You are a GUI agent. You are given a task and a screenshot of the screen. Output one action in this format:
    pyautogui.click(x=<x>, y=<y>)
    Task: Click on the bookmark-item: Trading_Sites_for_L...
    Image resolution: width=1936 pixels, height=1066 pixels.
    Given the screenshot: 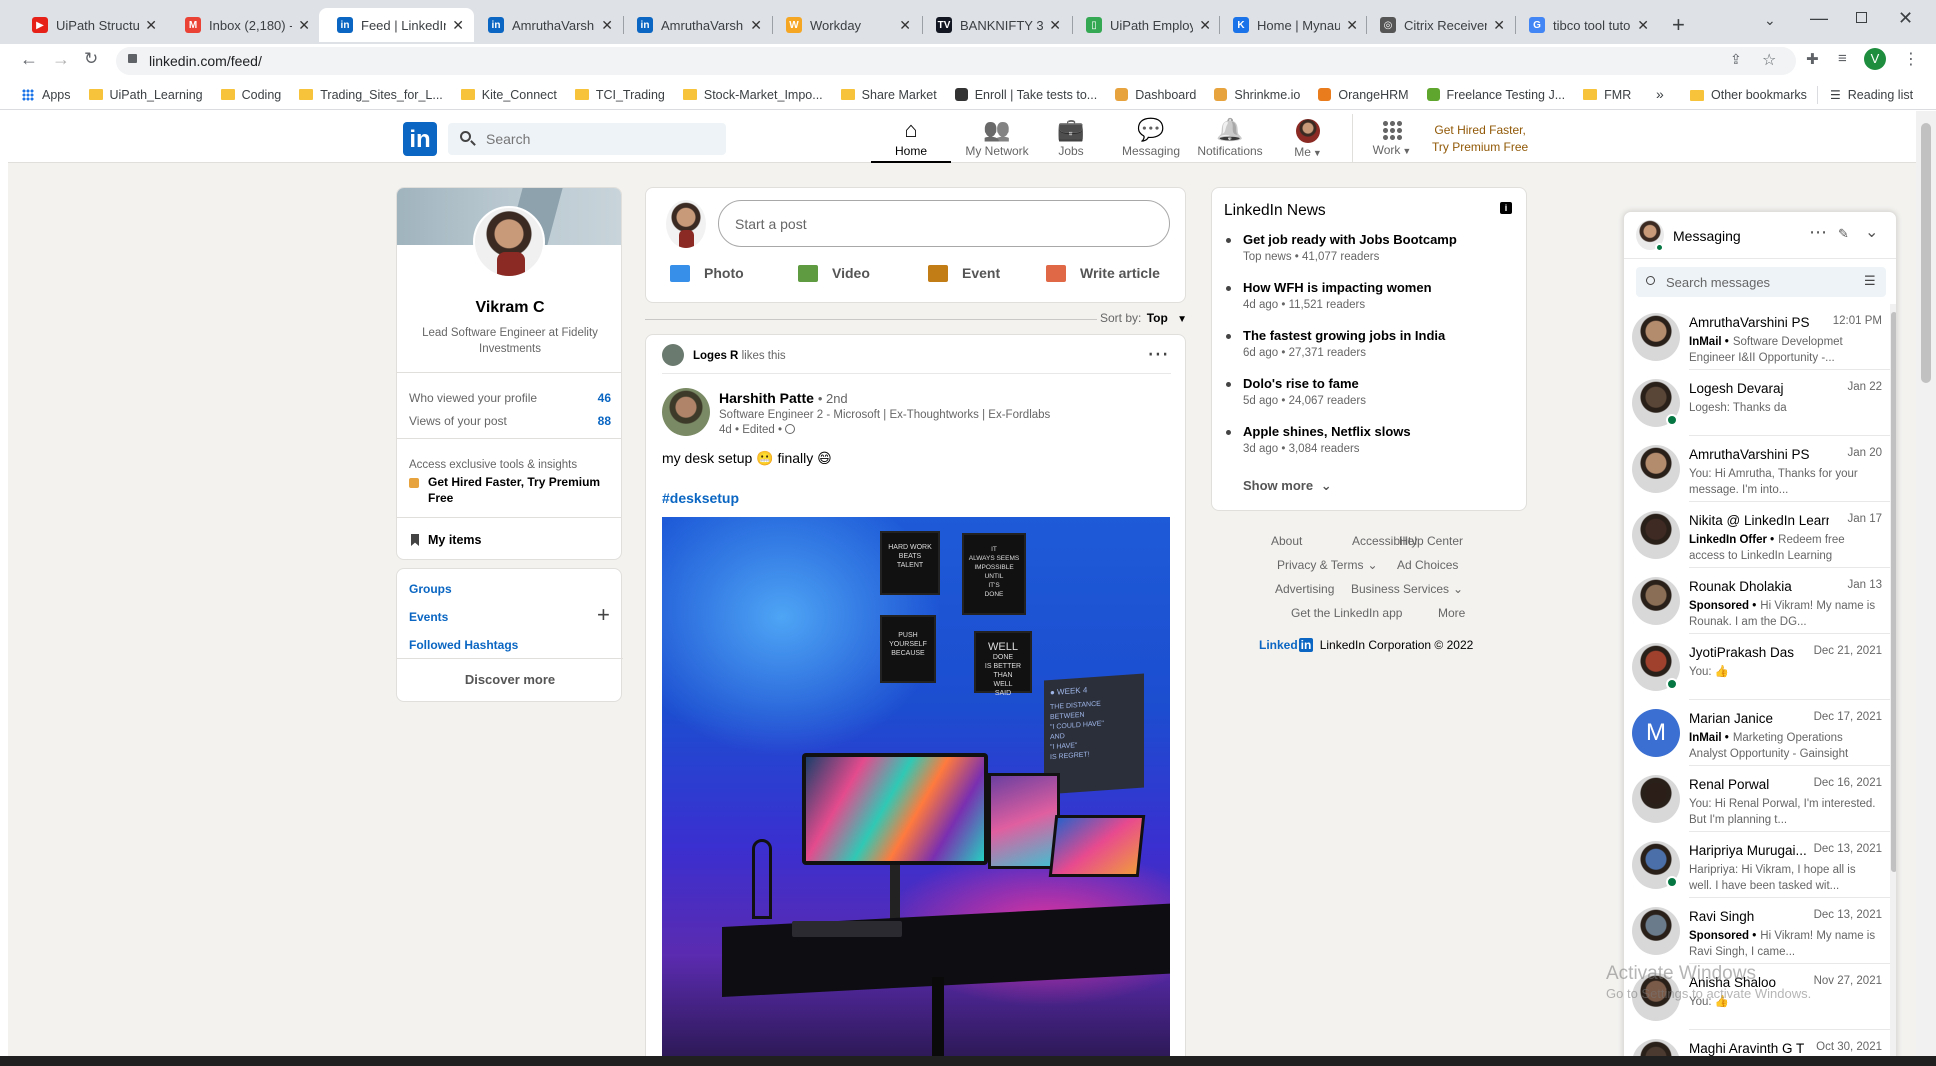 What is the action you would take?
    pyautogui.click(x=371, y=95)
    